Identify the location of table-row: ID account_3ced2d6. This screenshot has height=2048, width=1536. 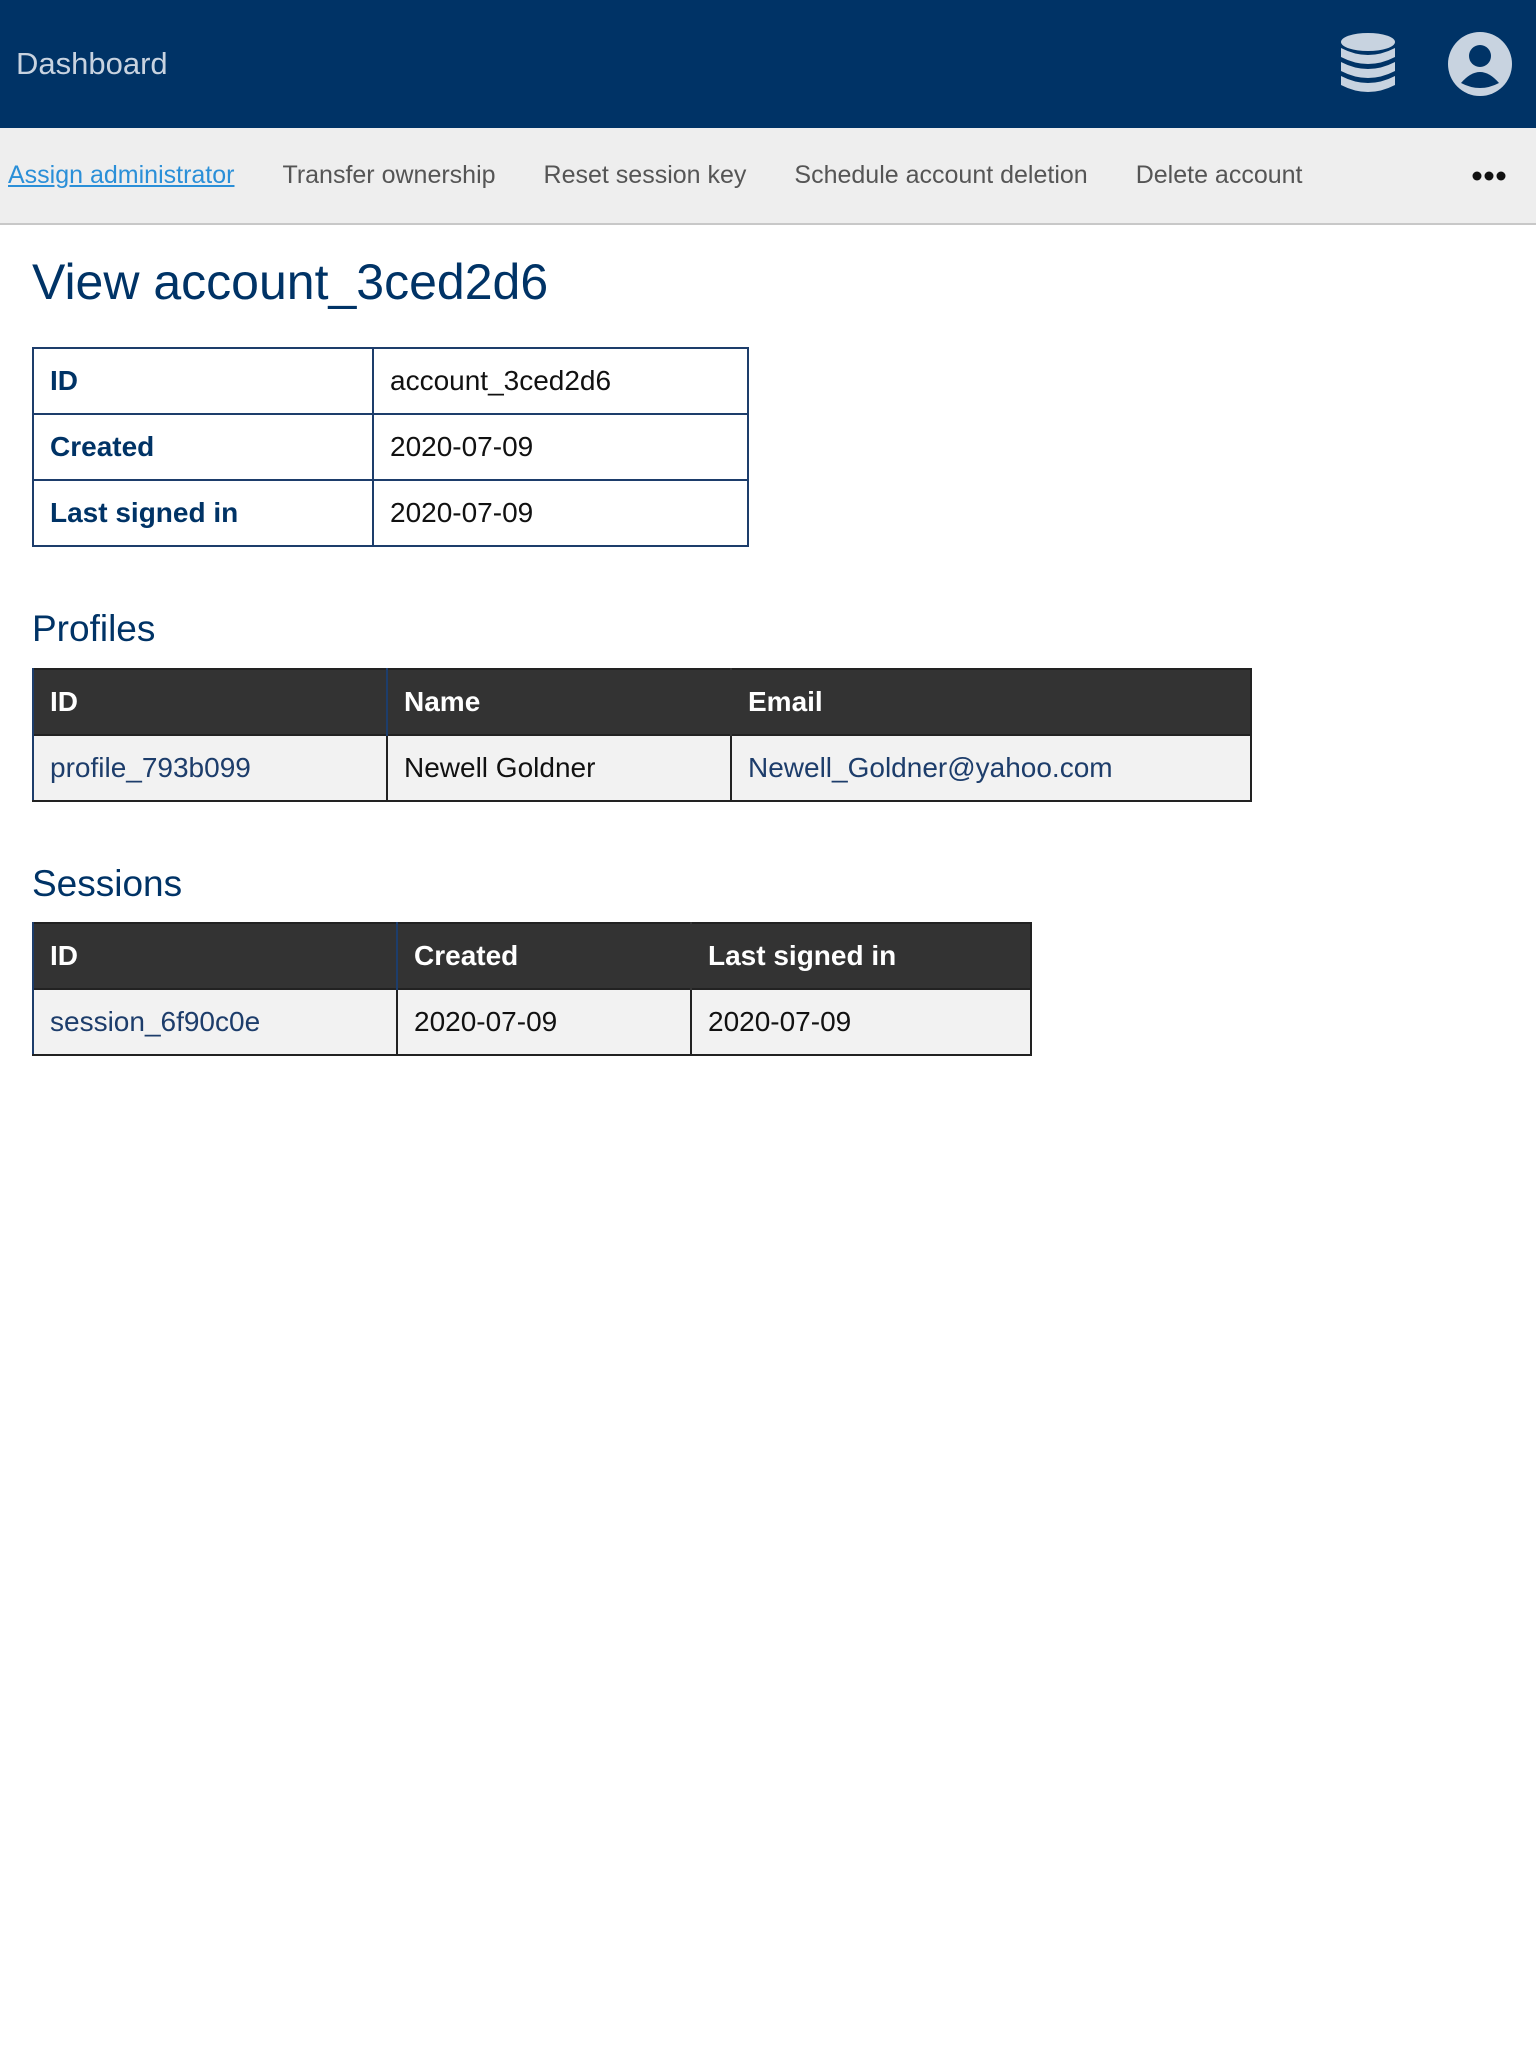
(390, 381).